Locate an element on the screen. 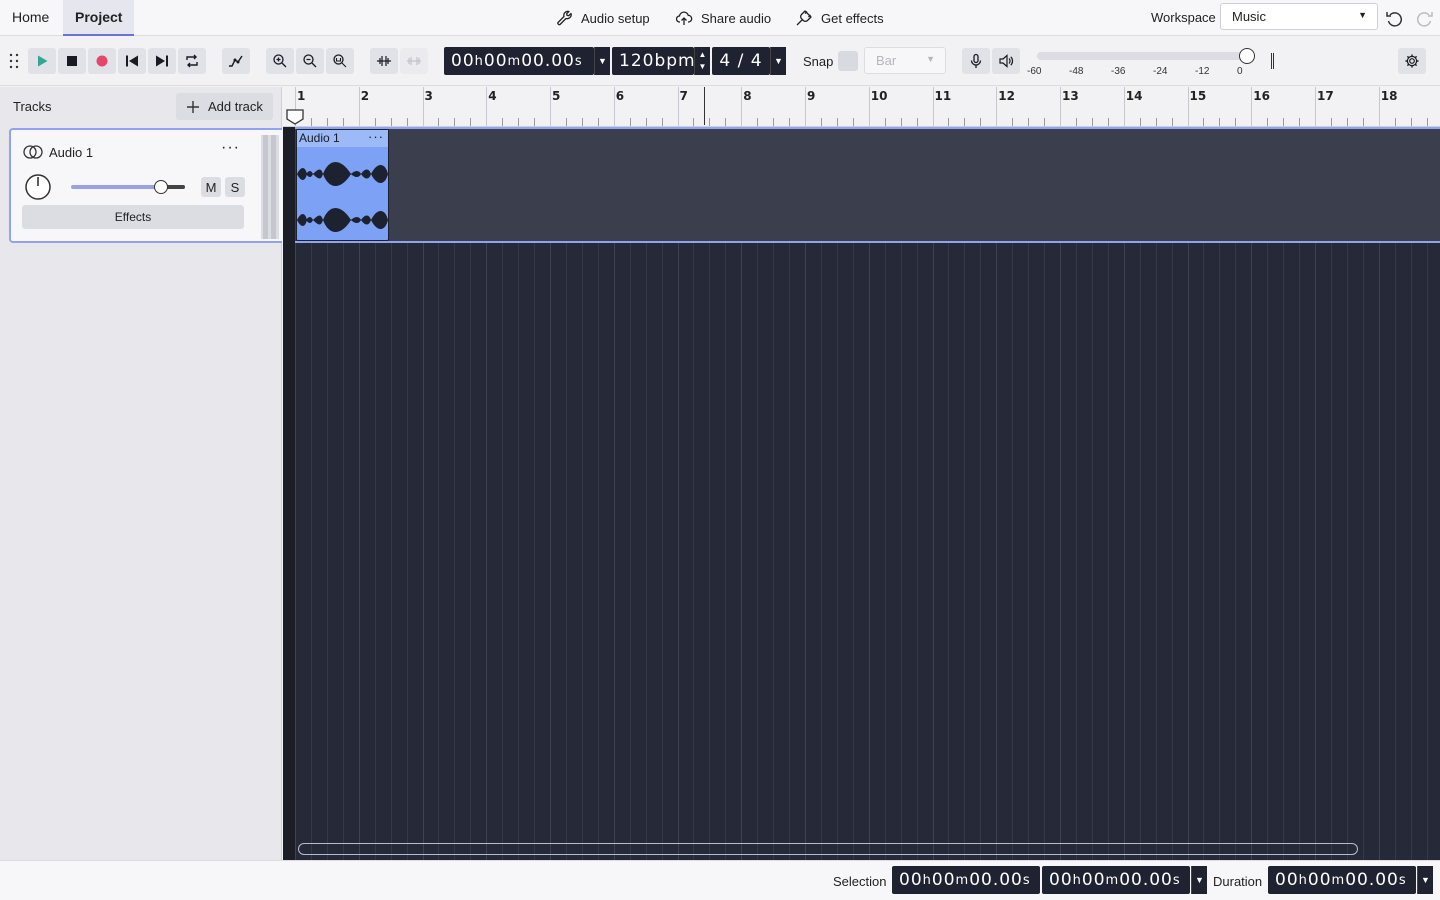  selection-end-display: 00 h 00 m 00.00 s is located at coordinates (1116, 880).